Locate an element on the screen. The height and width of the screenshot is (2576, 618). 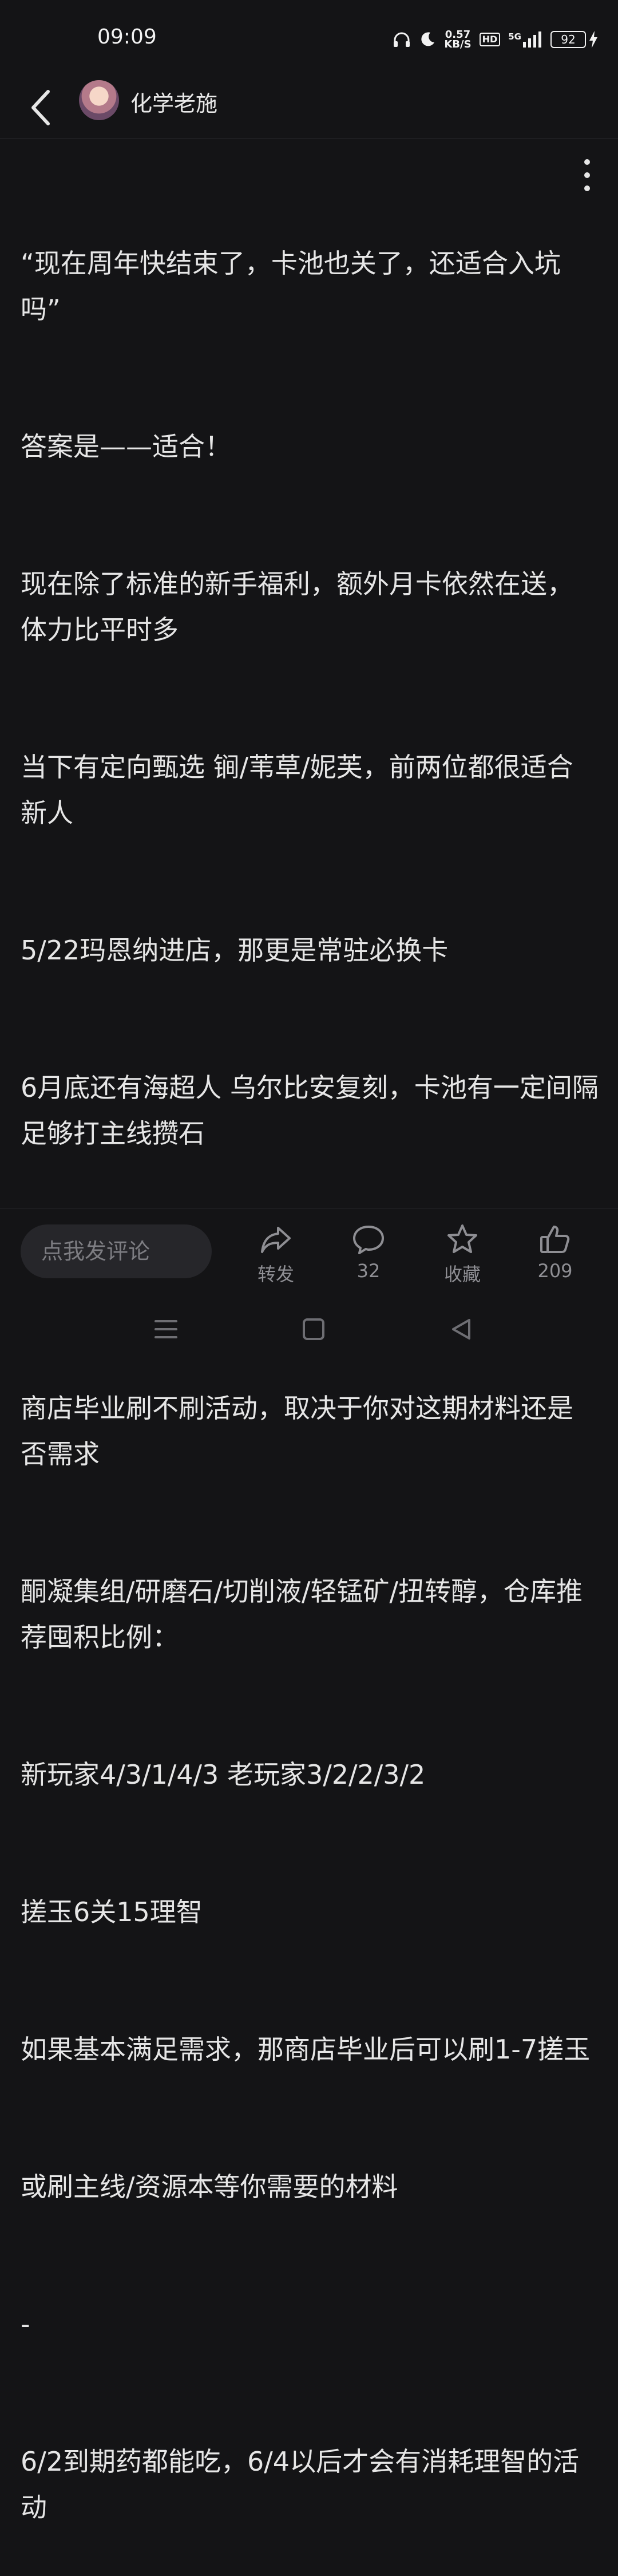
system-nav-bar is located at coordinates (309, 1334).